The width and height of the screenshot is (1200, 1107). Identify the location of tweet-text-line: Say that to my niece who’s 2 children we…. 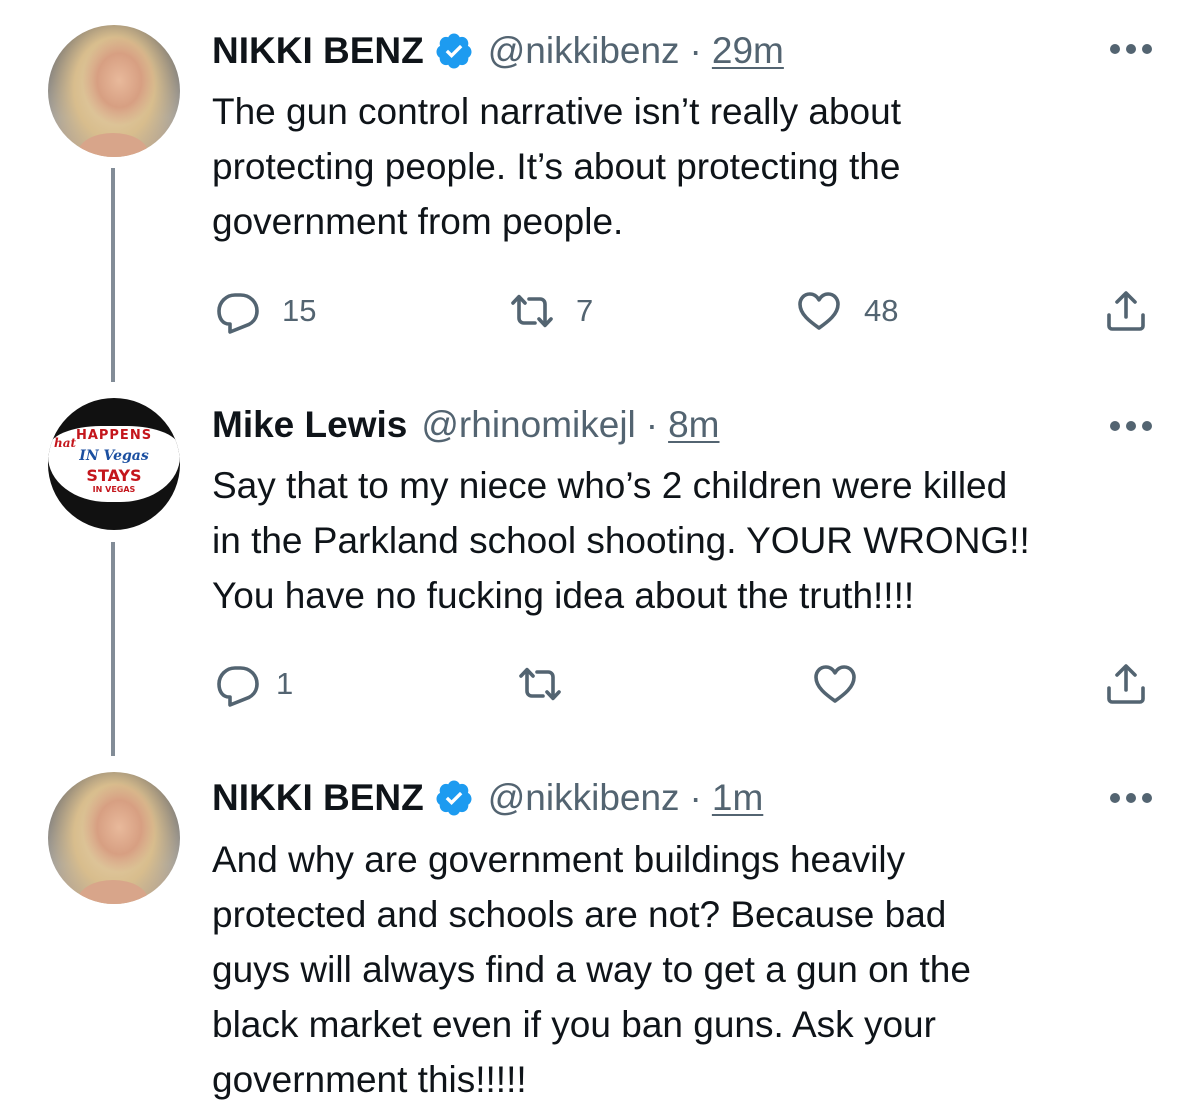
(610, 485).